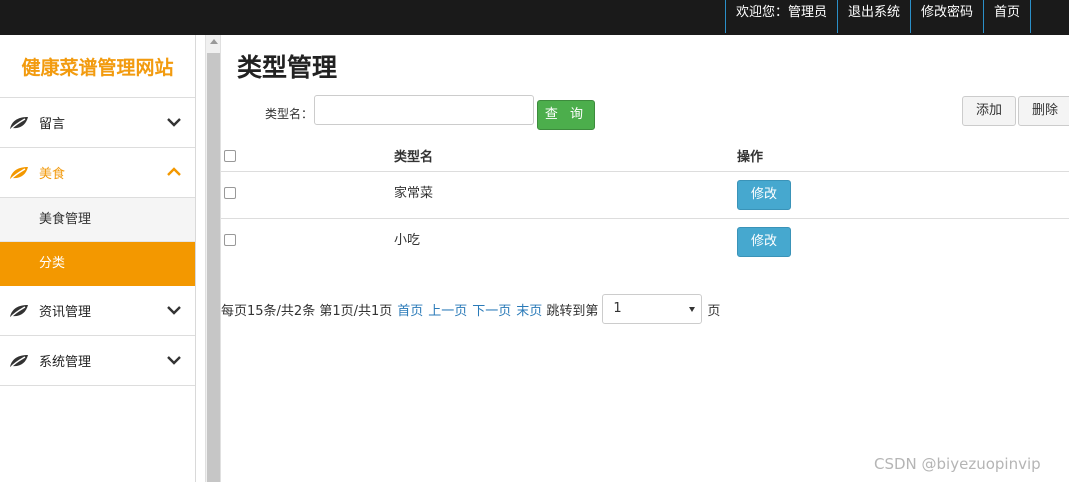 The width and height of the screenshot is (1069, 482). What do you see at coordinates (407, 240) in the screenshot?
I see `type-name-cell: 小吃` at bounding box center [407, 240].